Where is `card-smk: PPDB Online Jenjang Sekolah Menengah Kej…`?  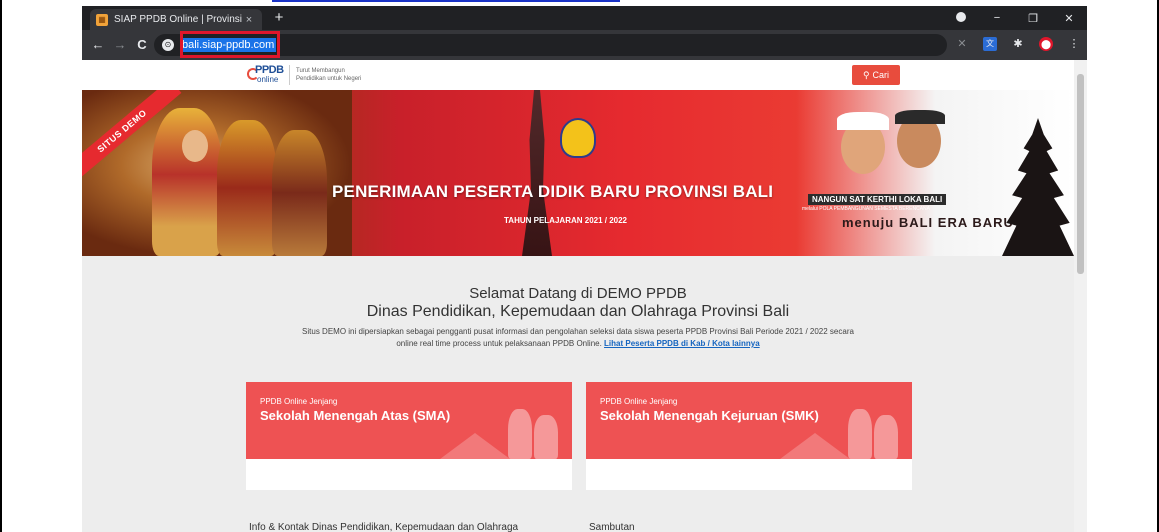
card-smk: PPDB Online Jenjang Sekolah Menengah Kej… is located at coordinates (749, 436).